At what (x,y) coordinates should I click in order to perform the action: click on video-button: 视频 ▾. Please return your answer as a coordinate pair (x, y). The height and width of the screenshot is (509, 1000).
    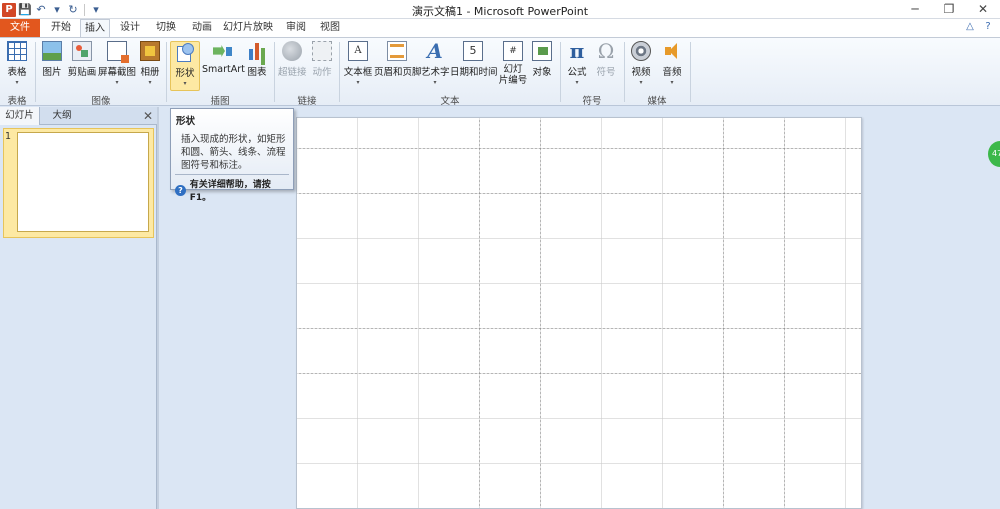
    Looking at the image, I should click on (641, 63).